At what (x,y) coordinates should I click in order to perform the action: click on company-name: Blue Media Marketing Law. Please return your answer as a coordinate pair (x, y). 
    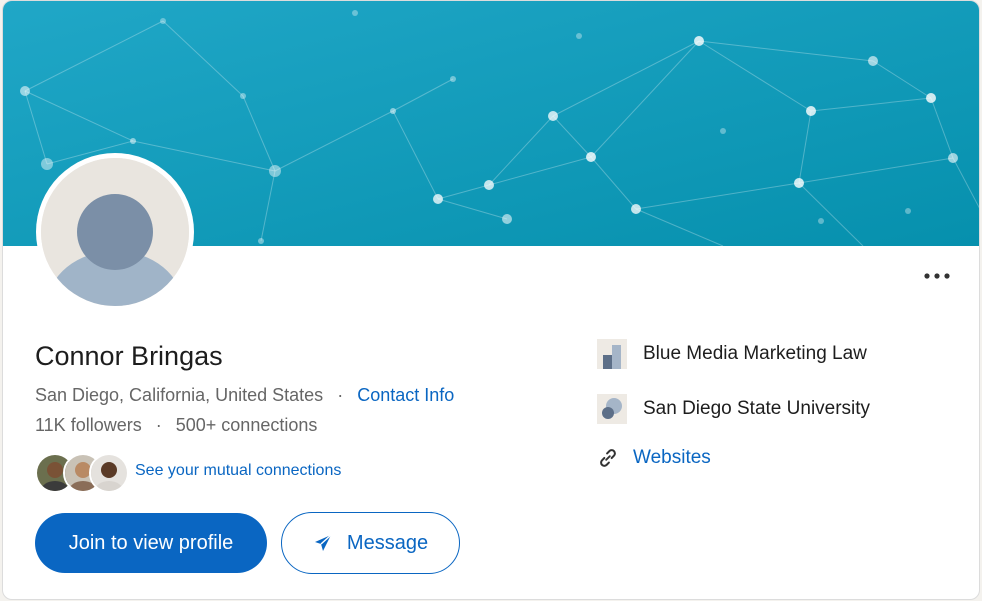
    Looking at the image, I should click on (755, 353).